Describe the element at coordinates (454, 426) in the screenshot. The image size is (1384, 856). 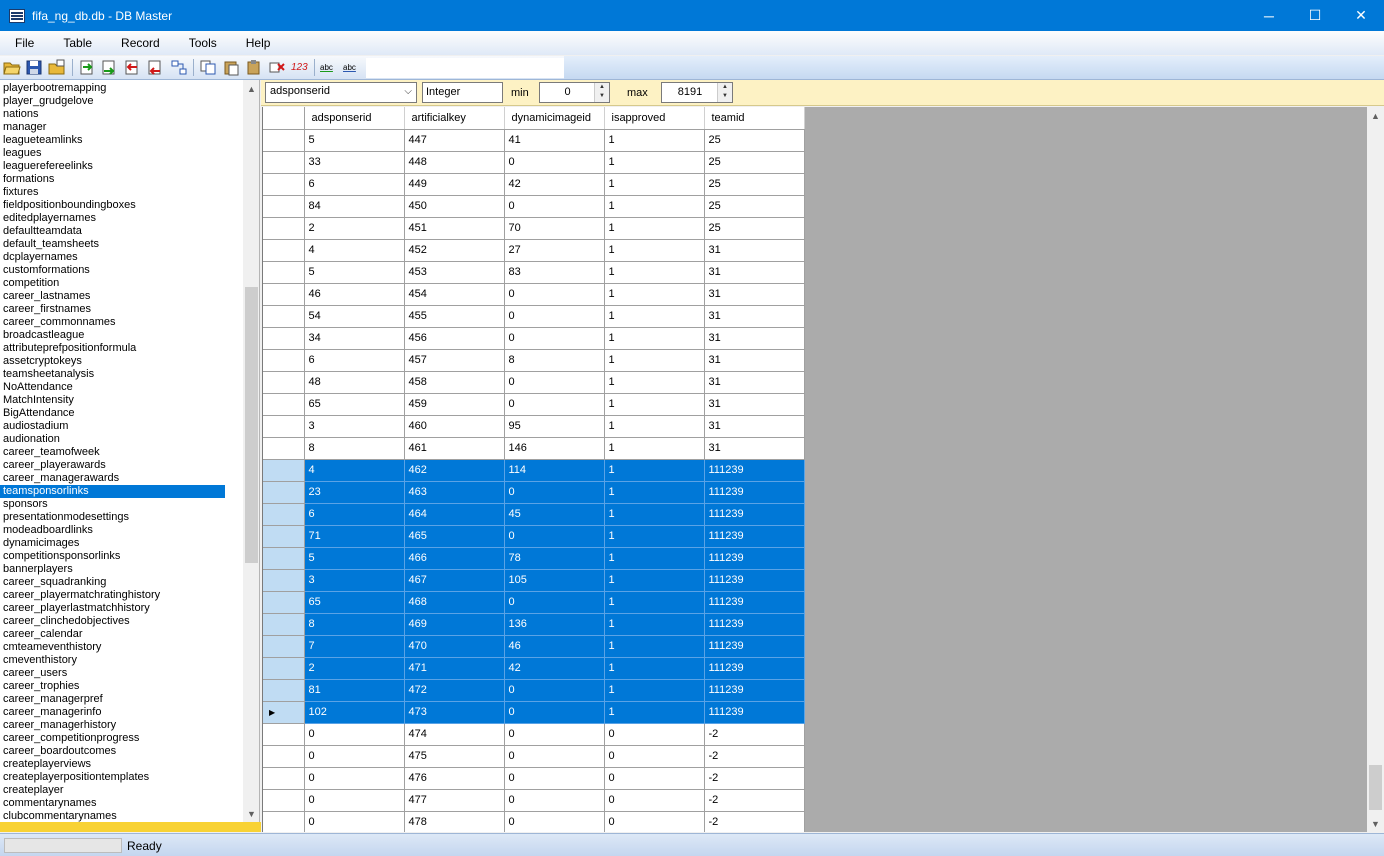
I see `table-cell: 460` at that location.